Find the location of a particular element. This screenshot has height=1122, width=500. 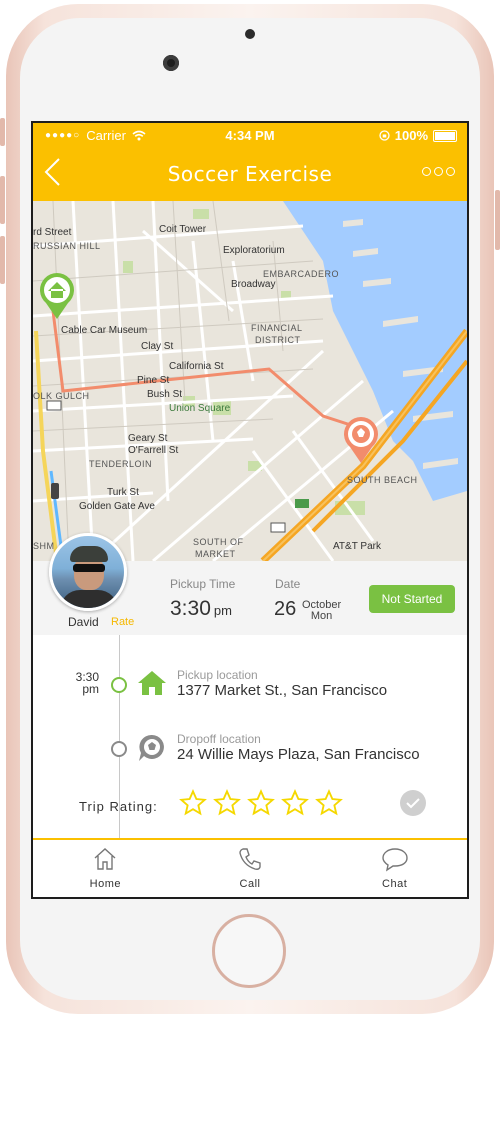

checkmark-icon is located at coordinates (413, 803).